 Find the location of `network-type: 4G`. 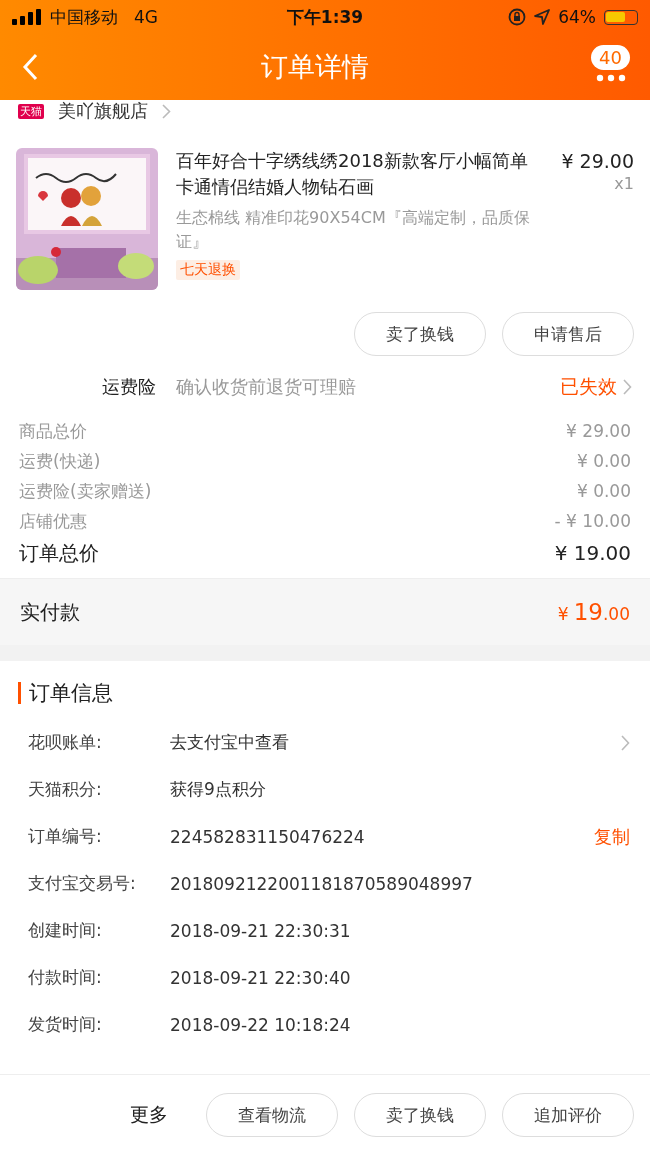

network-type: 4G is located at coordinates (146, 17).